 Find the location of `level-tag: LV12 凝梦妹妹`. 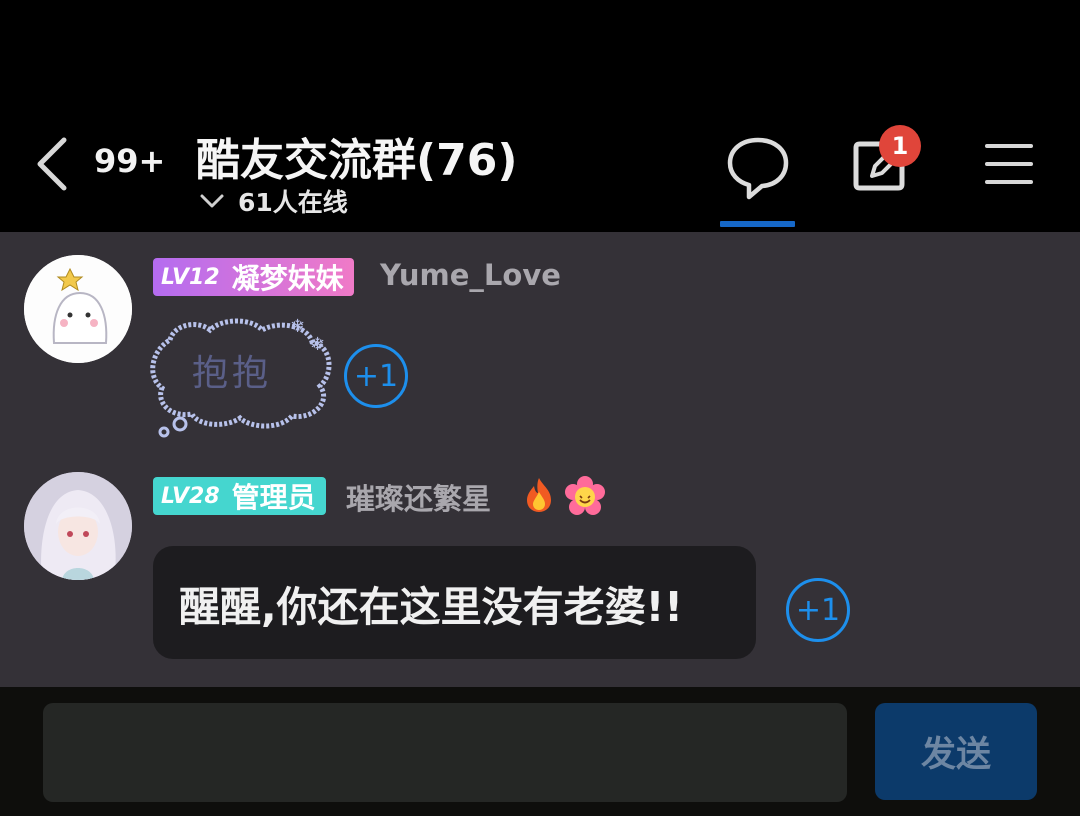

level-tag: LV12 凝梦妹妹 is located at coordinates (253, 277).